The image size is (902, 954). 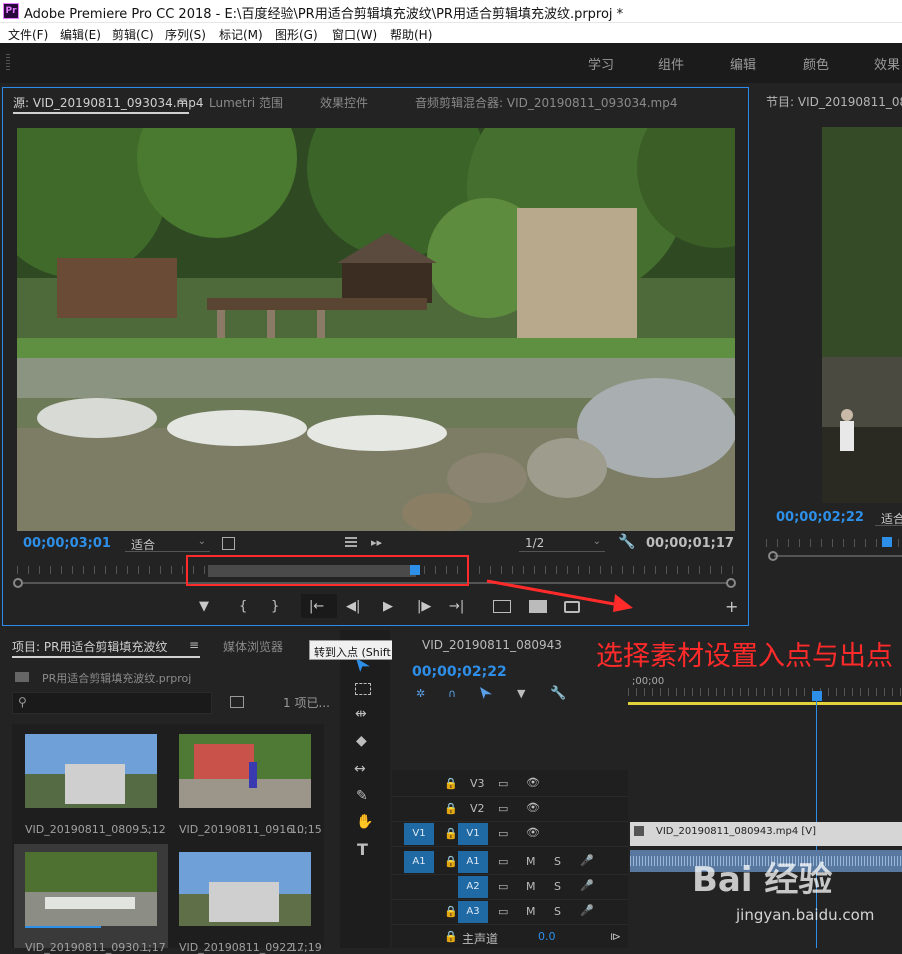 I want to click on tab-audio-clip-mixer: 音频剪辑混合器: VID_20190811_093034.mp4, so click(x=546, y=102).